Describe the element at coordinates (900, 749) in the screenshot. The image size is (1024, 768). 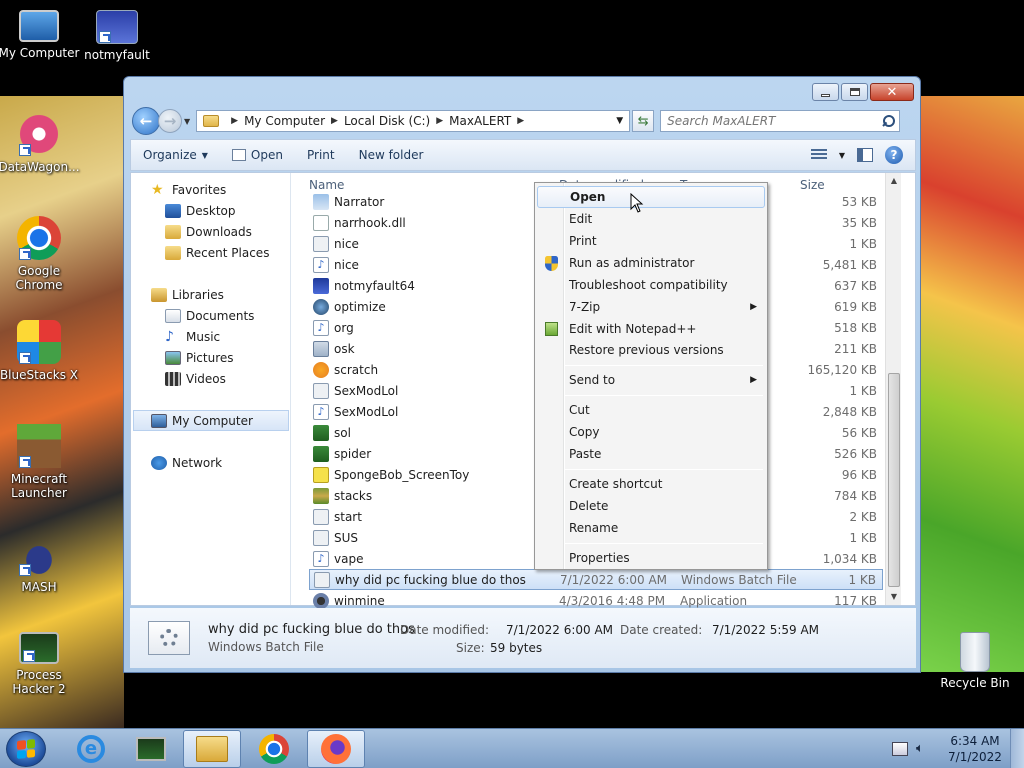
I see `network-status-icon` at that location.